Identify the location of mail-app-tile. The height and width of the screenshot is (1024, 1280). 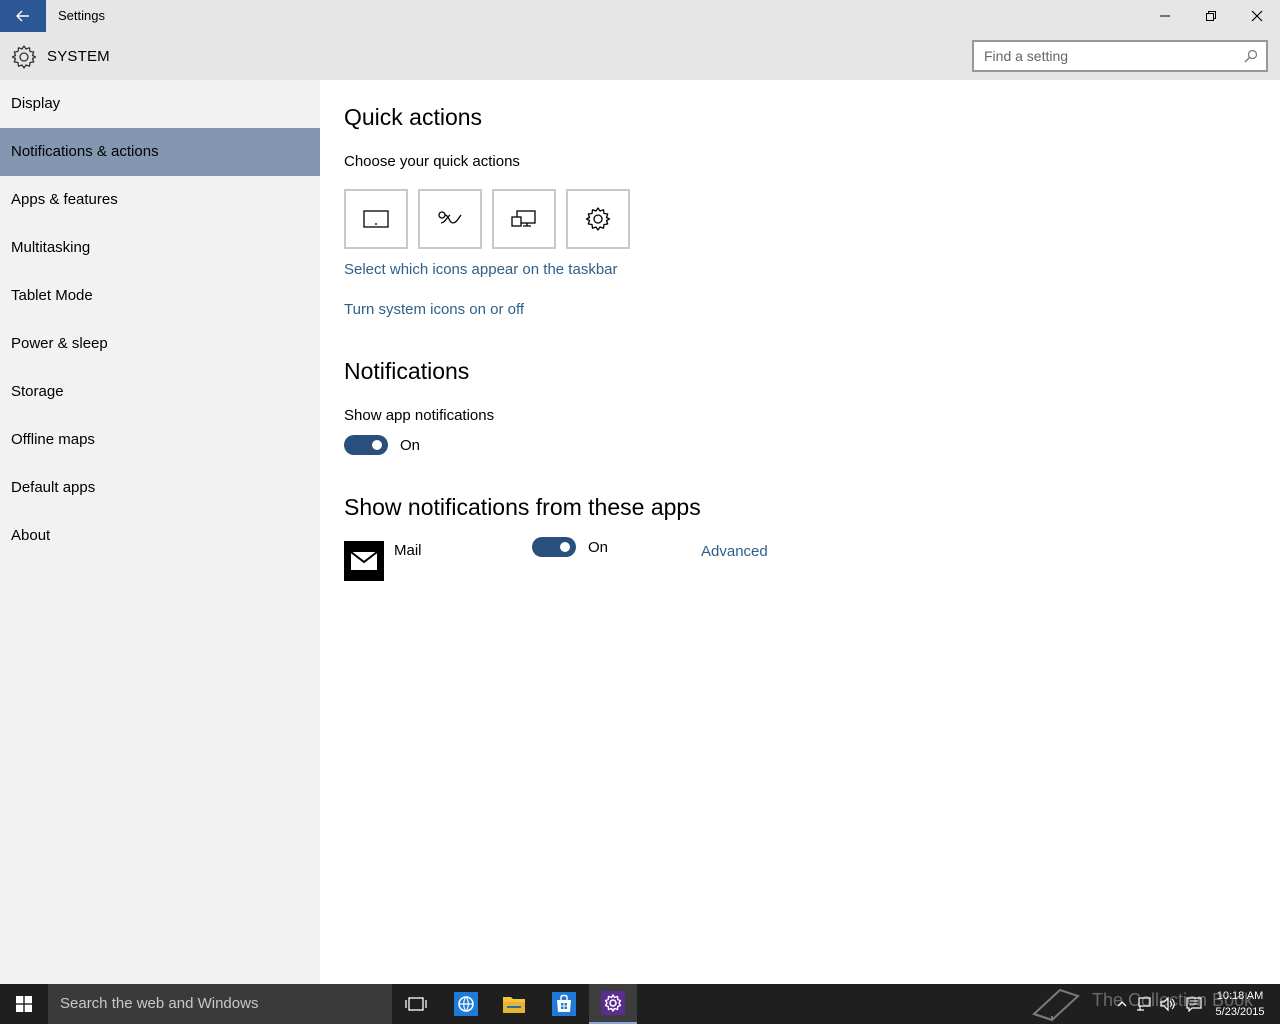
(364, 561).